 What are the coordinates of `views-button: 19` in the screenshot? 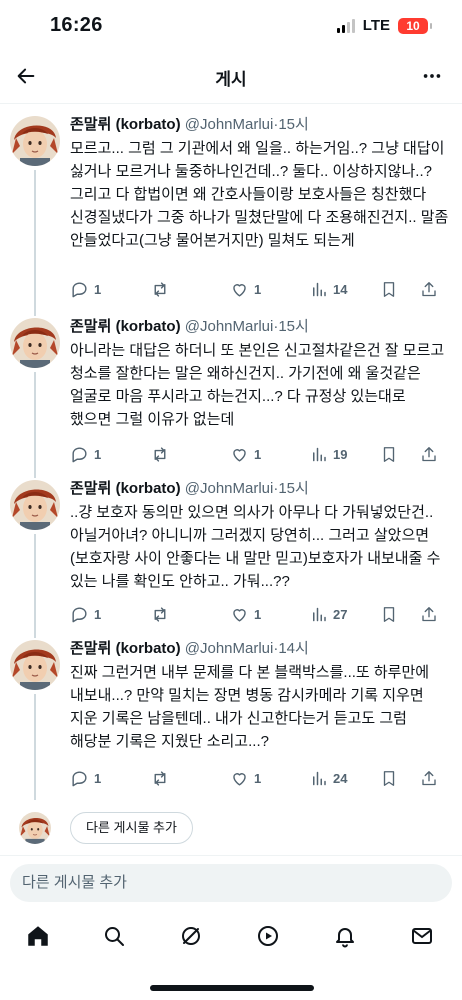 It's located at (328, 454).